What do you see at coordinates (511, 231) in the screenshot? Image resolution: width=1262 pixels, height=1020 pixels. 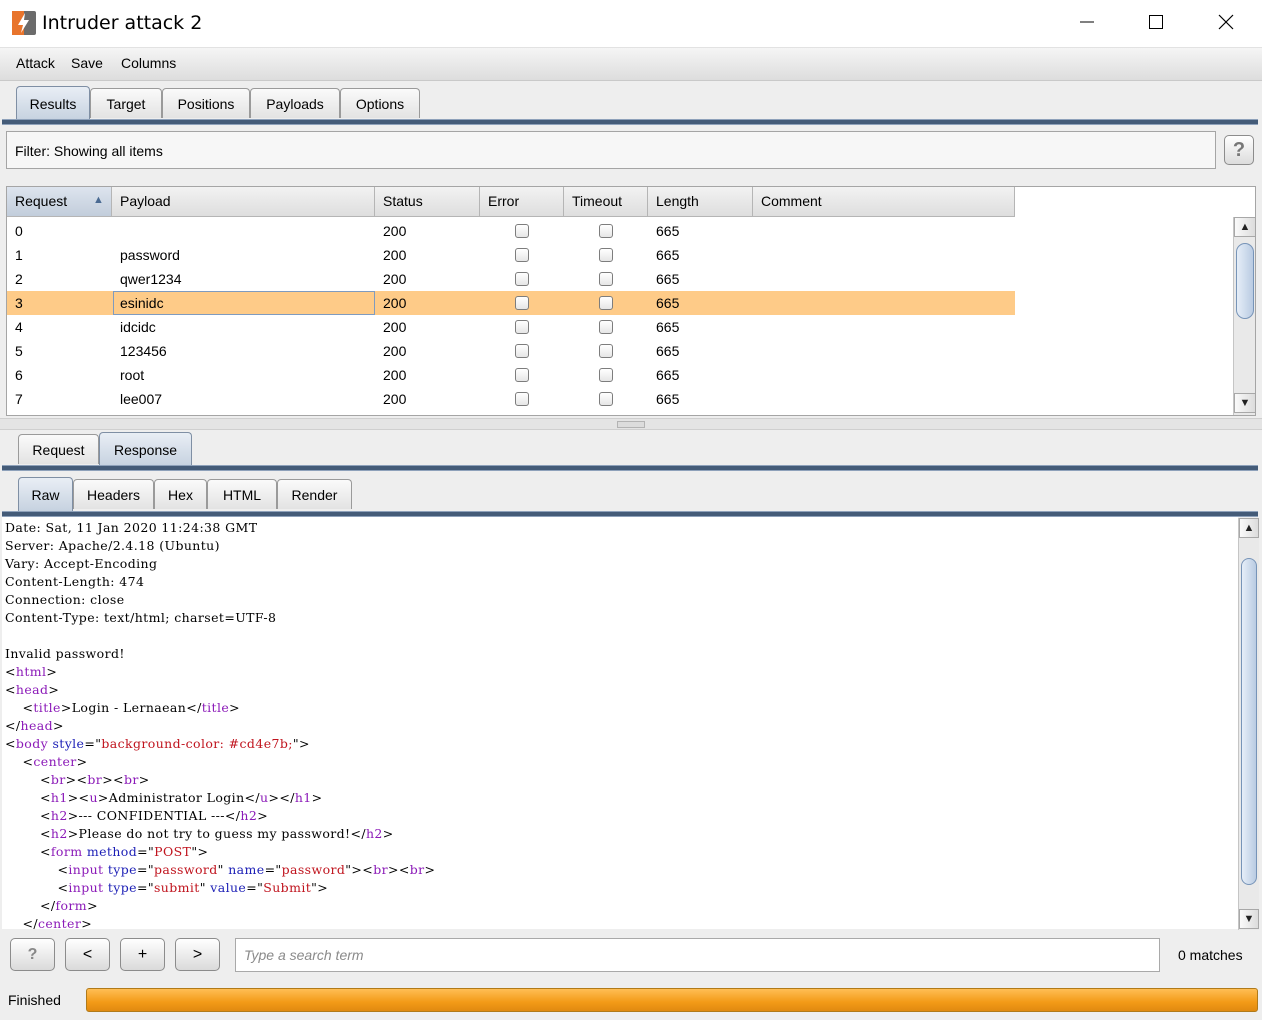 I see `table-row: 0 200 665` at bounding box center [511, 231].